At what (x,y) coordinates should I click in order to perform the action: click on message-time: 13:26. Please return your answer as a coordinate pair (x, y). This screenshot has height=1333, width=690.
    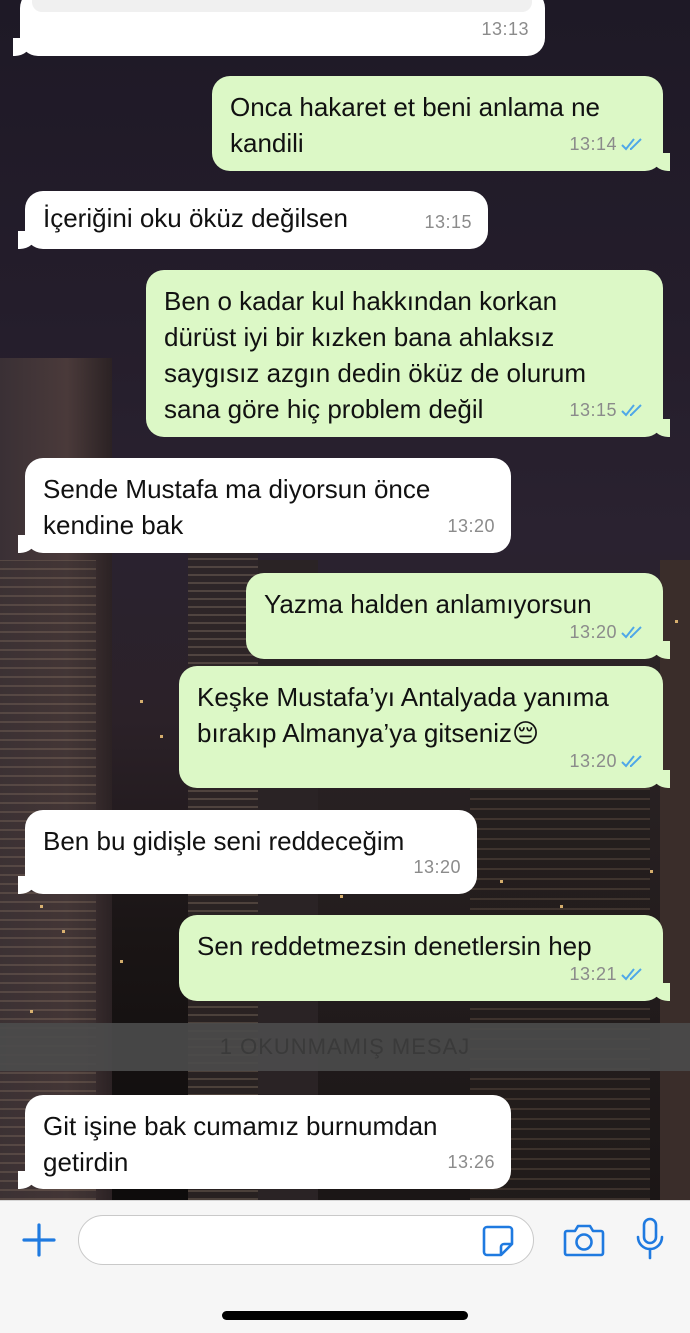
    Looking at the image, I should click on (471, 1162).